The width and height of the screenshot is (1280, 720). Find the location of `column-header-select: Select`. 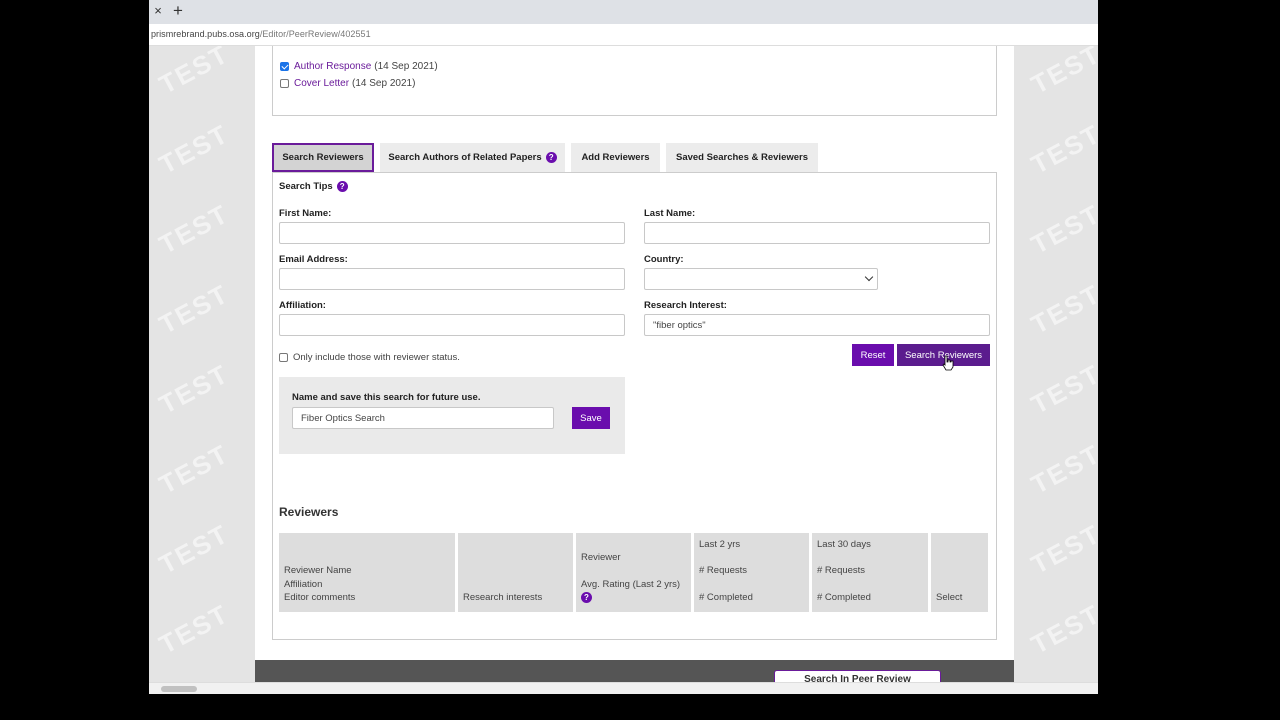

column-header-select: Select is located at coordinates (959, 572).